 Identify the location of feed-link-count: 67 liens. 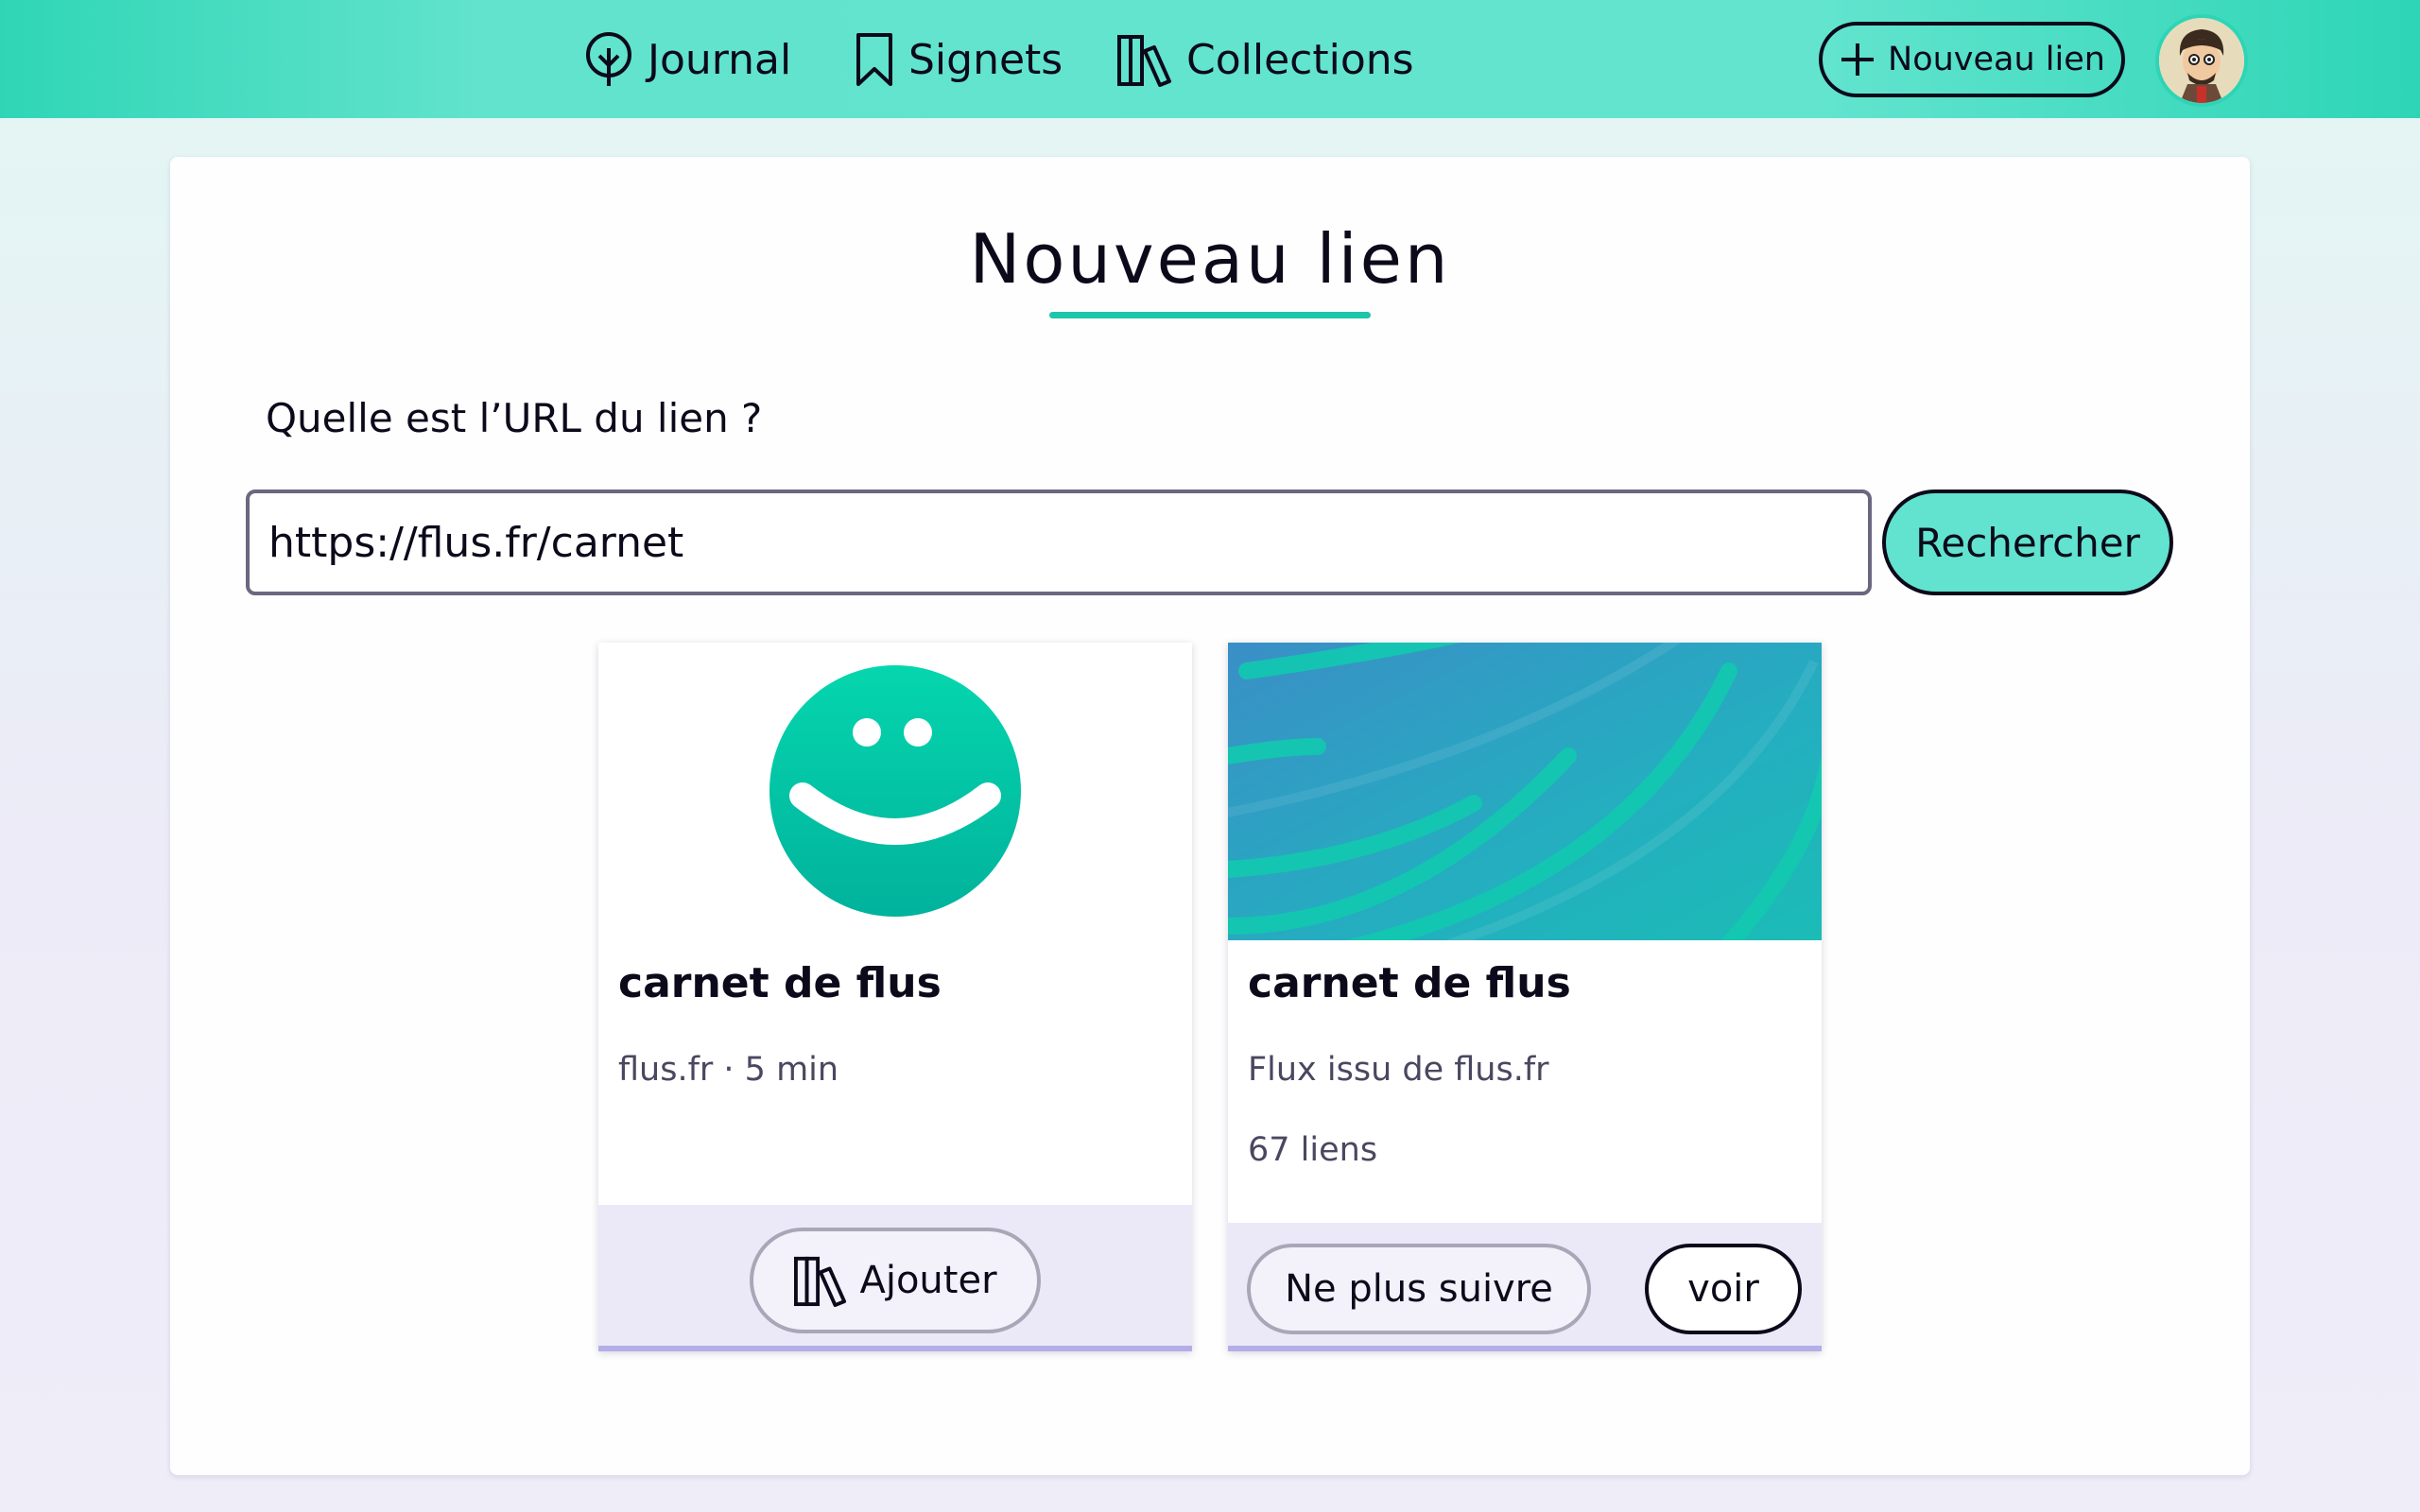
(1313, 1150).